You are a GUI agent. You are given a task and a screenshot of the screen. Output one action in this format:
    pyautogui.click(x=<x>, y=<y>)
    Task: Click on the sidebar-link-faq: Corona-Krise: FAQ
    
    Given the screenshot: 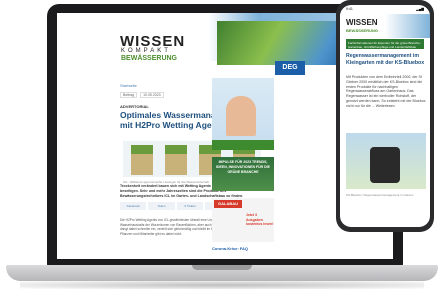 What is the action you would take?
    pyautogui.click(x=230, y=248)
    